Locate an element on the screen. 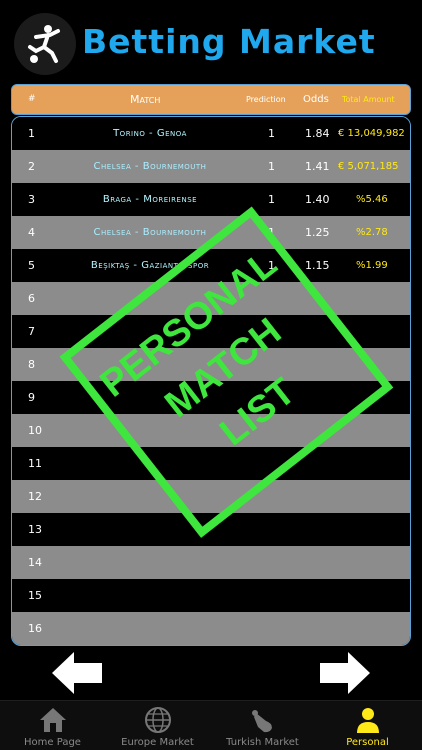 This screenshot has width=422, height=750. tab-label: Personal is located at coordinates (367, 742).